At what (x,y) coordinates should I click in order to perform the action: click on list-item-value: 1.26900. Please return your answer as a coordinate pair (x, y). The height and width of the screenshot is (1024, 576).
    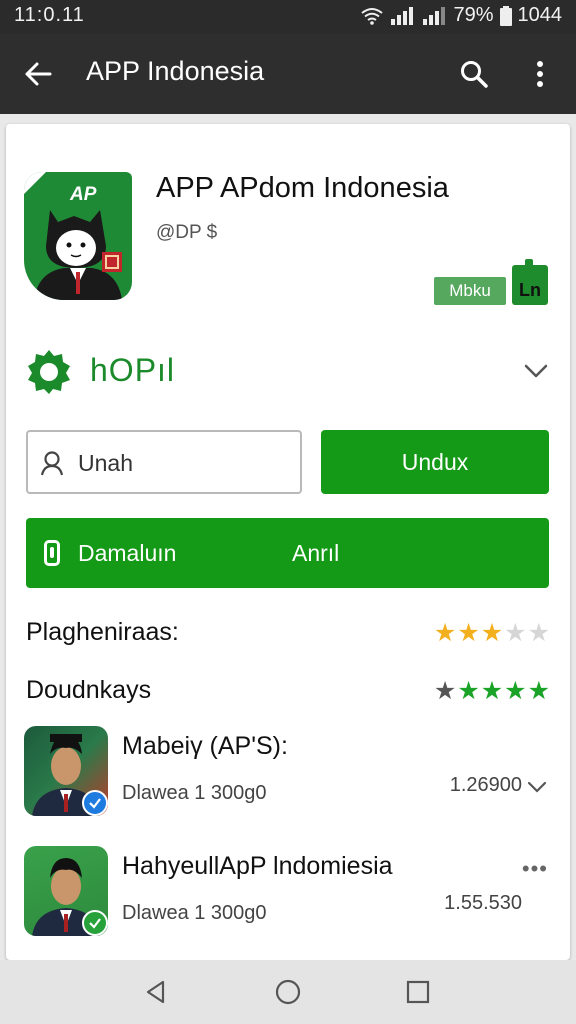
    Looking at the image, I should click on (485, 785).